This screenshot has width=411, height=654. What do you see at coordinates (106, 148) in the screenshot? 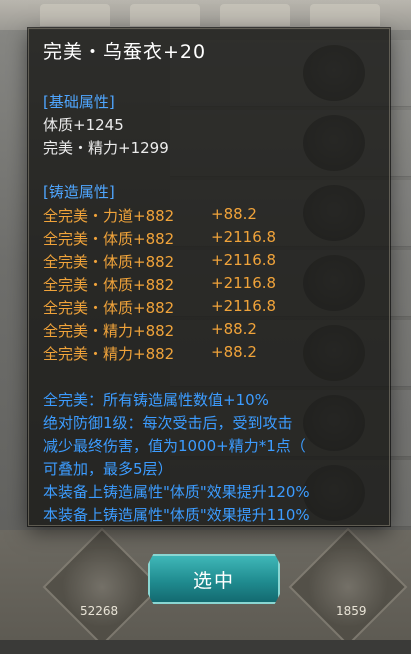
I see `basic-attribute-line: 完美・精力+1299` at bounding box center [106, 148].